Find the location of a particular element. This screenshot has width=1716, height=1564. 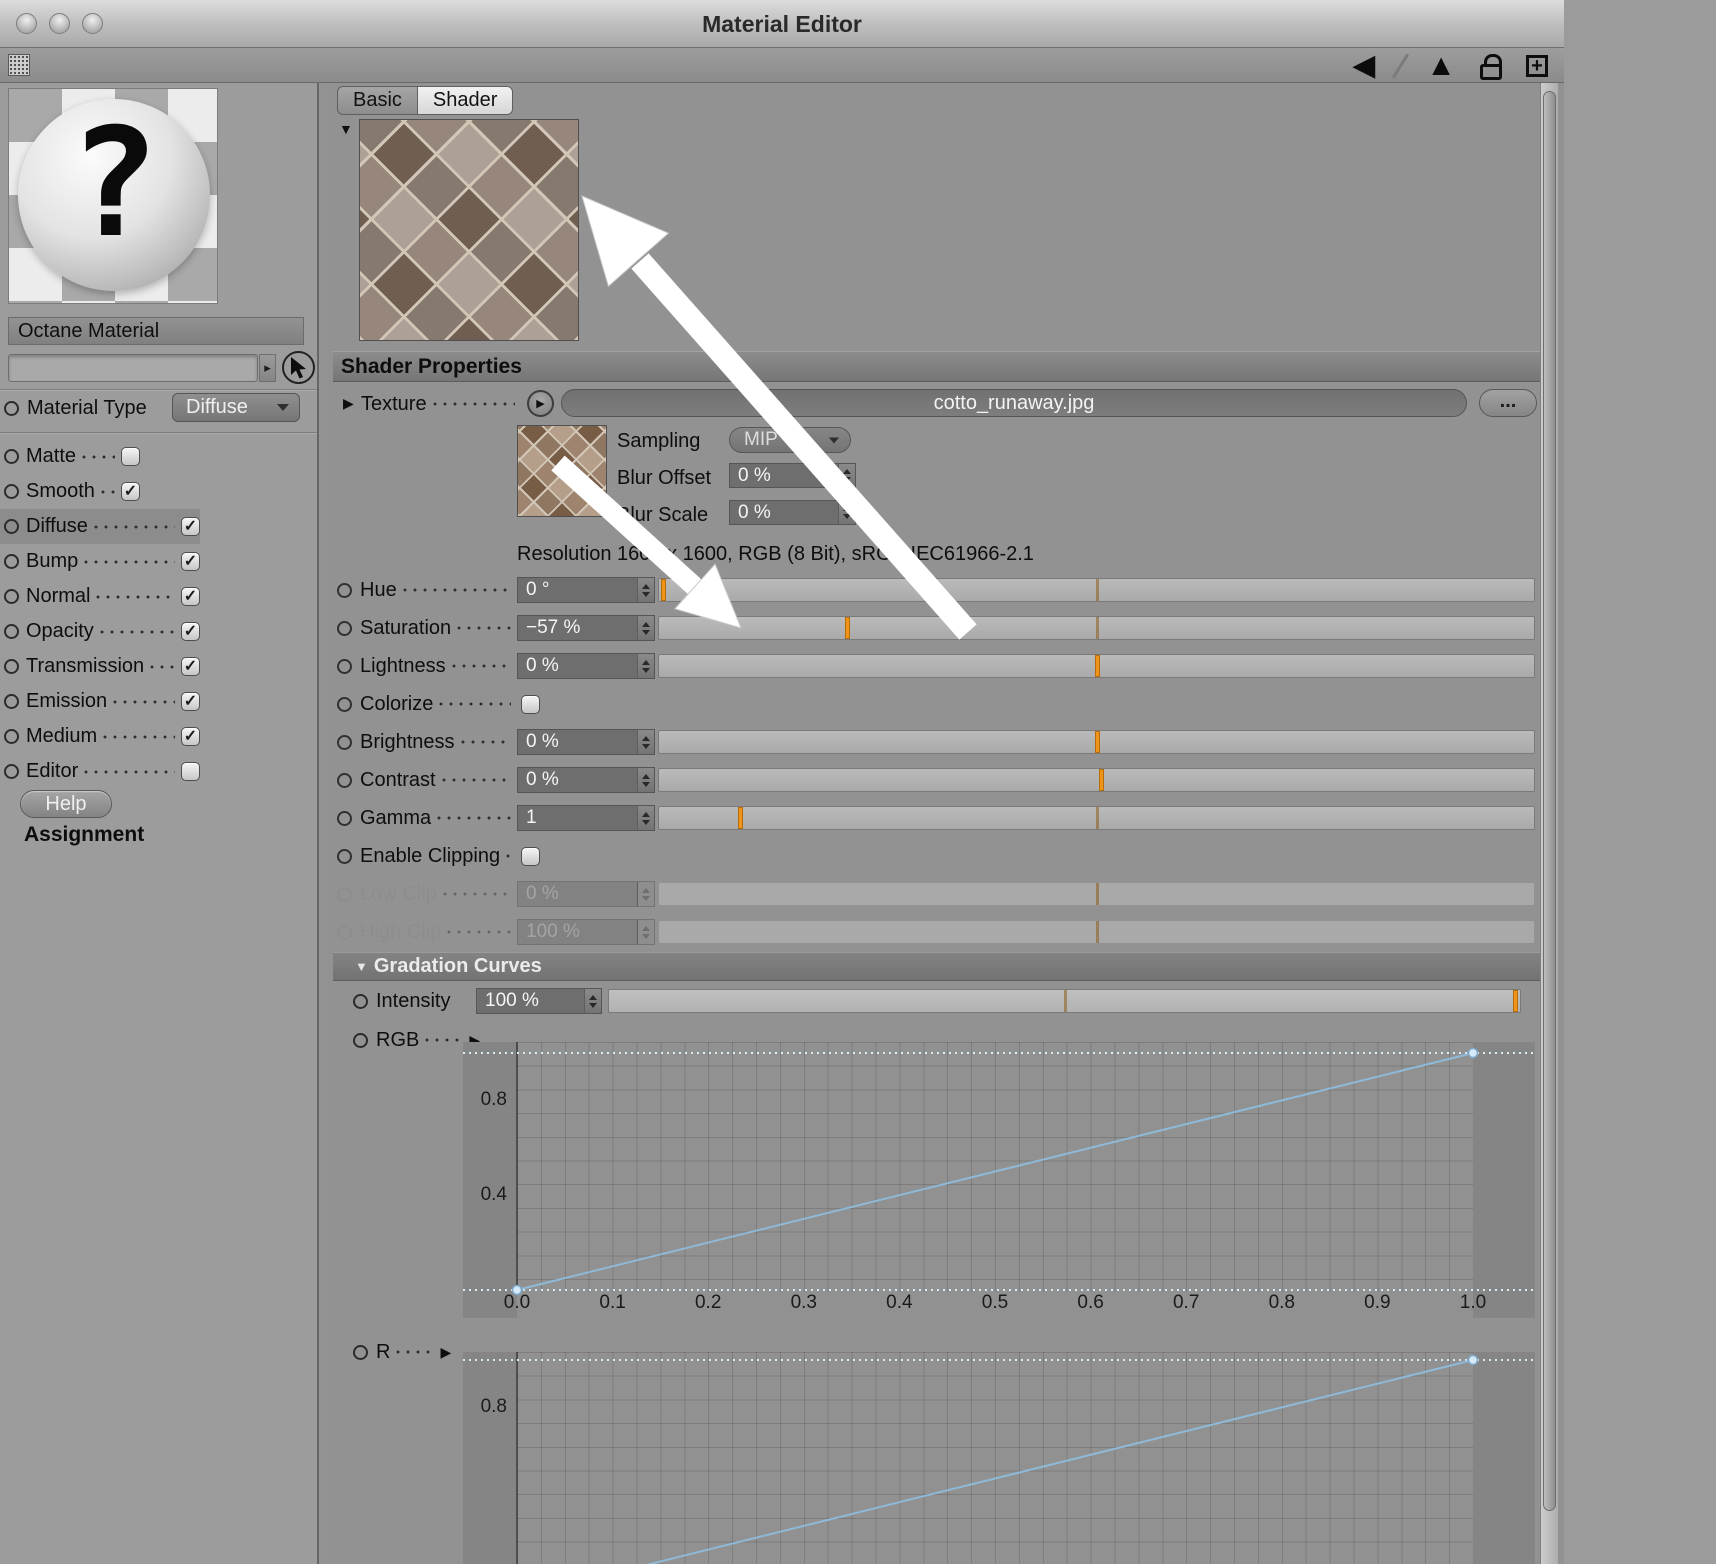

texture-preview-large is located at coordinates (469, 230).